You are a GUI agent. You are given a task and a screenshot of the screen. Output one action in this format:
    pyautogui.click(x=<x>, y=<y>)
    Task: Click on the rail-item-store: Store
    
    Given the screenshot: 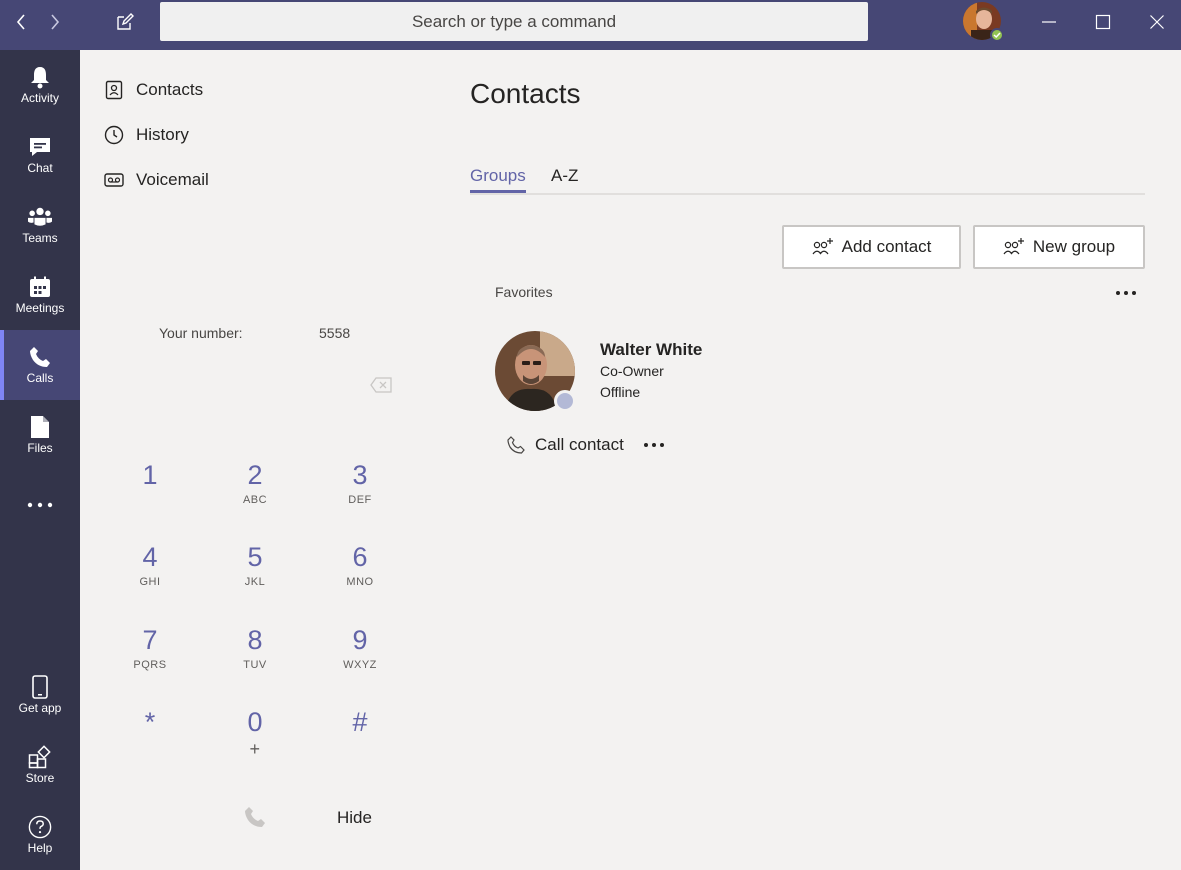 What is the action you would take?
    pyautogui.click(x=40, y=765)
    